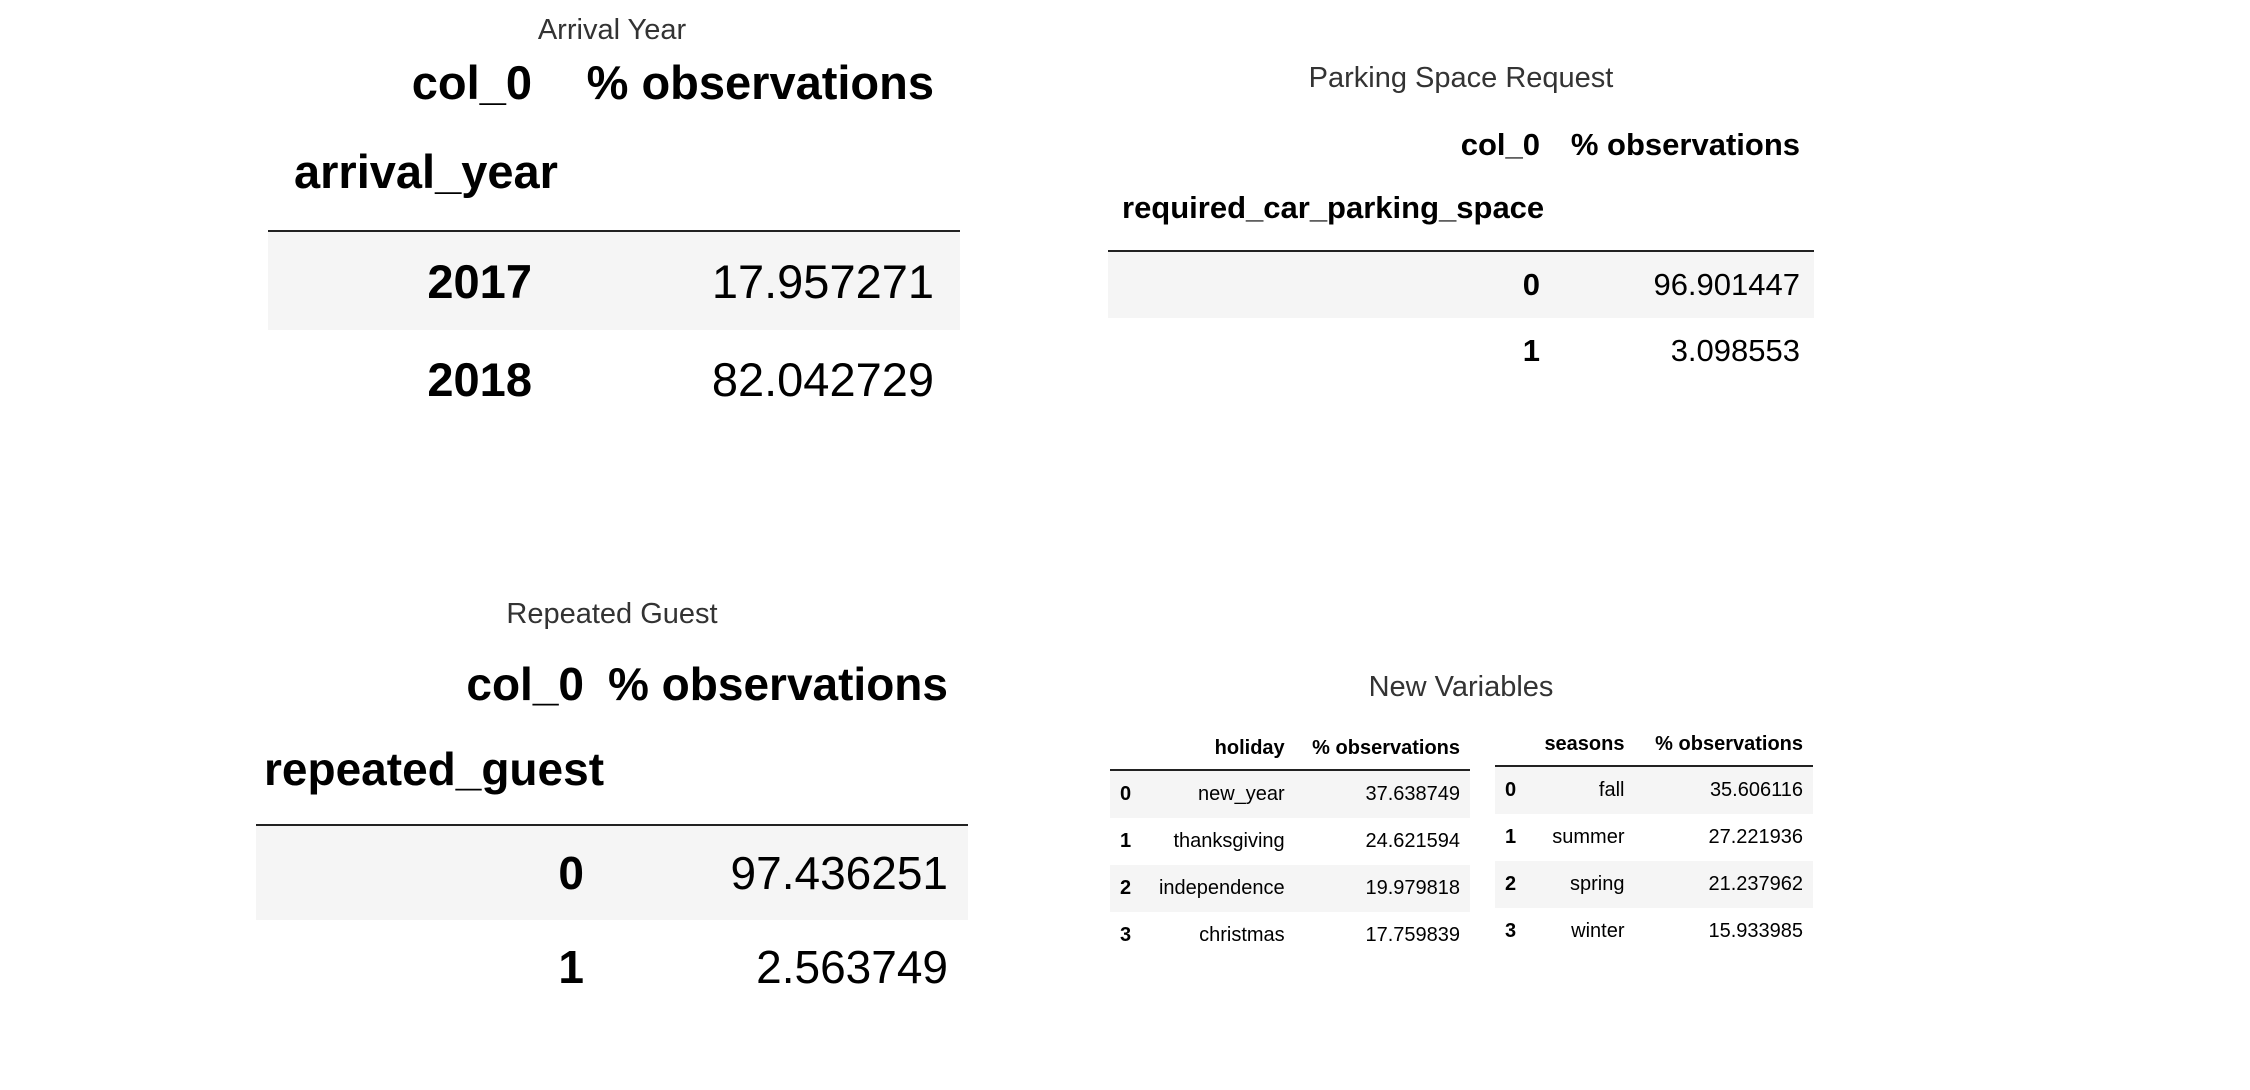 This screenshot has height=1090, width=2250. I want to click on row-name: thanksgiving, so click(1229, 841).